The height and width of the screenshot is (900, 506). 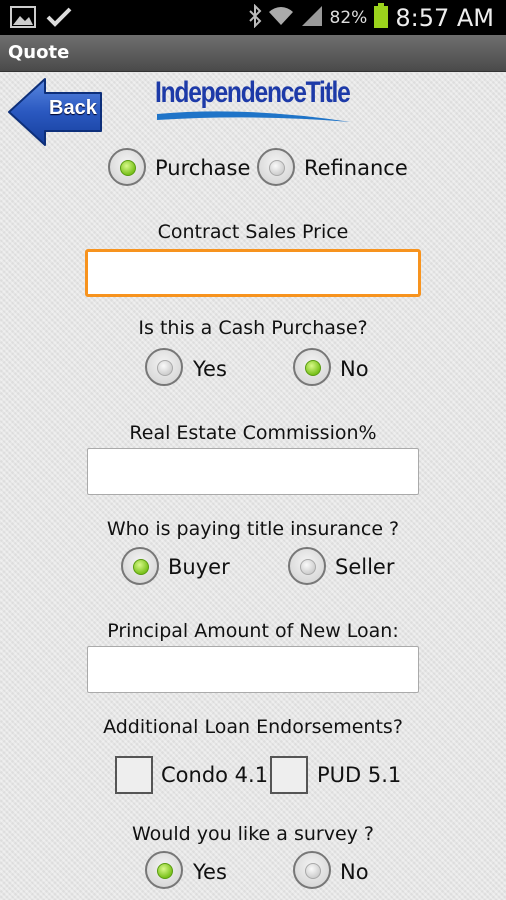 I want to click on radio-survey-no-label: No, so click(x=354, y=872).